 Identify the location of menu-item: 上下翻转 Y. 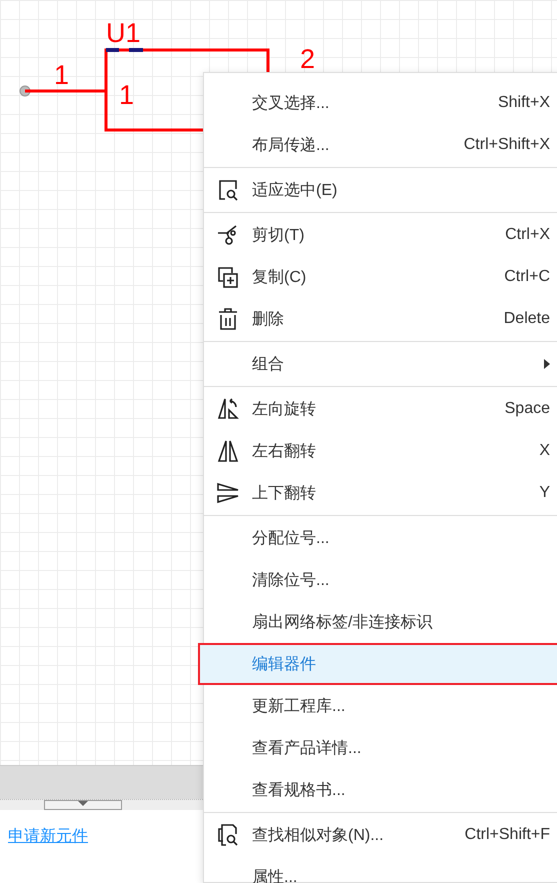
(380, 493).